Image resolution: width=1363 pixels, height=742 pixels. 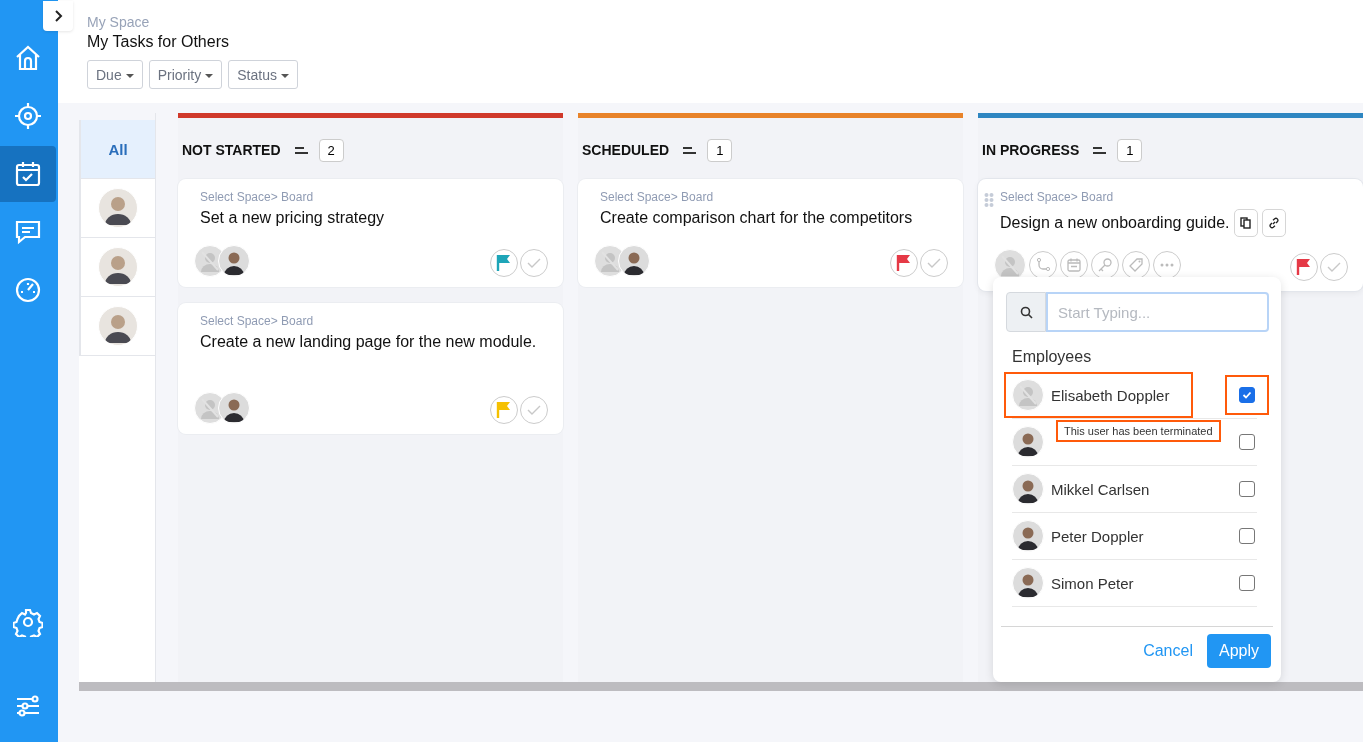 I want to click on page-title: My Tasks for Others, so click(x=158, y=42).